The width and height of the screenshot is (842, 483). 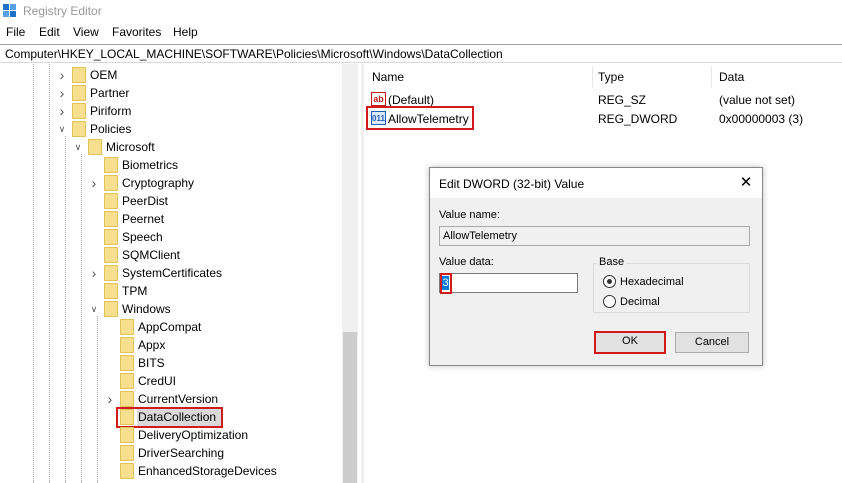 What do you see at coordinates (151, 255) in the screenshot?
I see `tree-item-label: SQMClient` at bounding box center [151, 255].